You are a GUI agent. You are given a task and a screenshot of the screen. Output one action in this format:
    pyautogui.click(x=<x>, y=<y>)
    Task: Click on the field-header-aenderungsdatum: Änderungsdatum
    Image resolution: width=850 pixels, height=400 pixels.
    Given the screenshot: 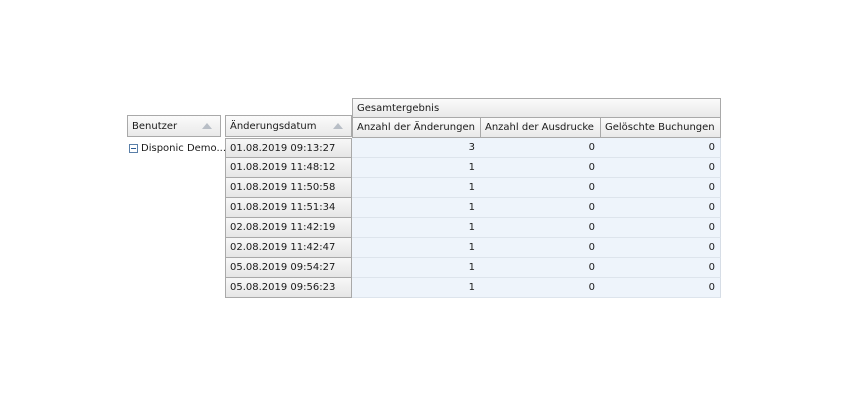 What is the action you would take?
    pyautogui.click(x=288, y=126)
    